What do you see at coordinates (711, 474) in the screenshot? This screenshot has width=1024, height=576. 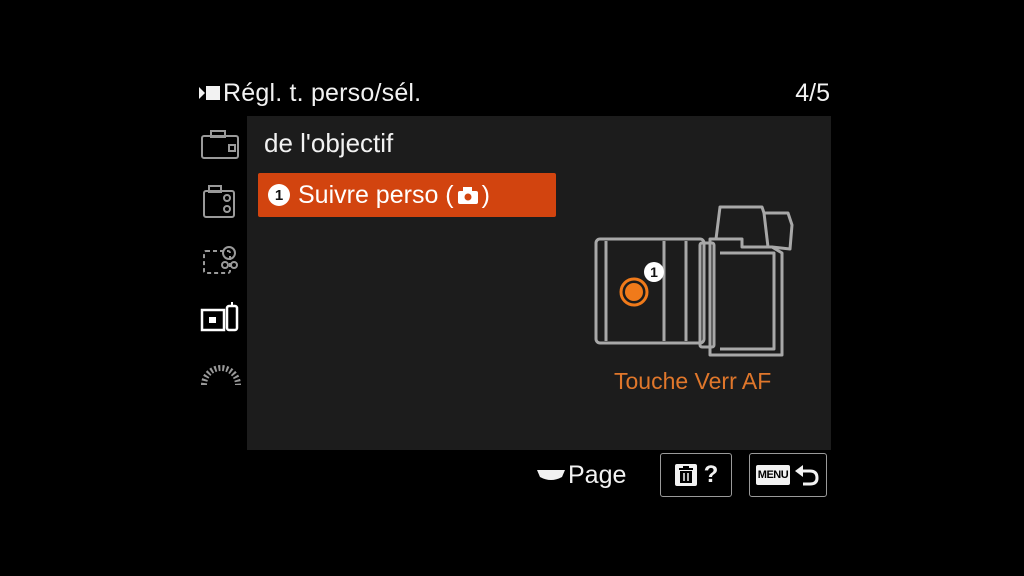 I see `help-label: ?` at bounding box center [711, 474].